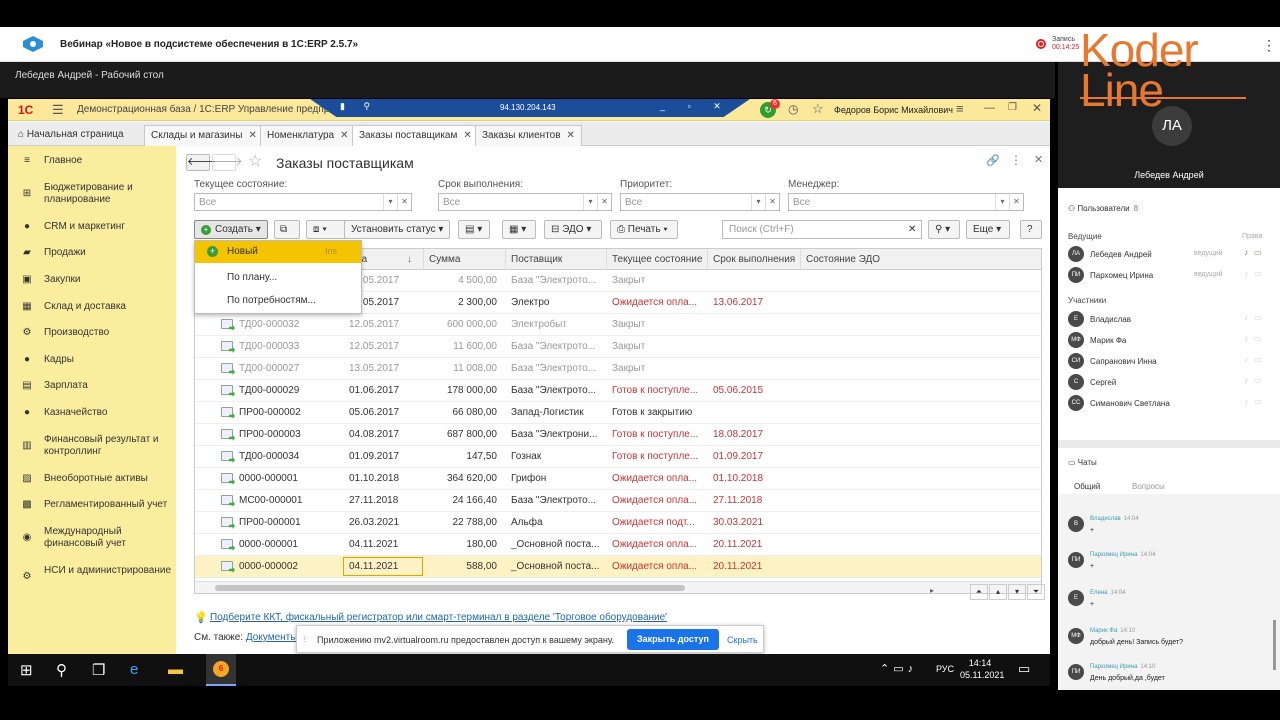 The width and height of the screenshot is (1280, 720). I want to click on filter-state-field: Все ▾ ✕, so click(303, 202).